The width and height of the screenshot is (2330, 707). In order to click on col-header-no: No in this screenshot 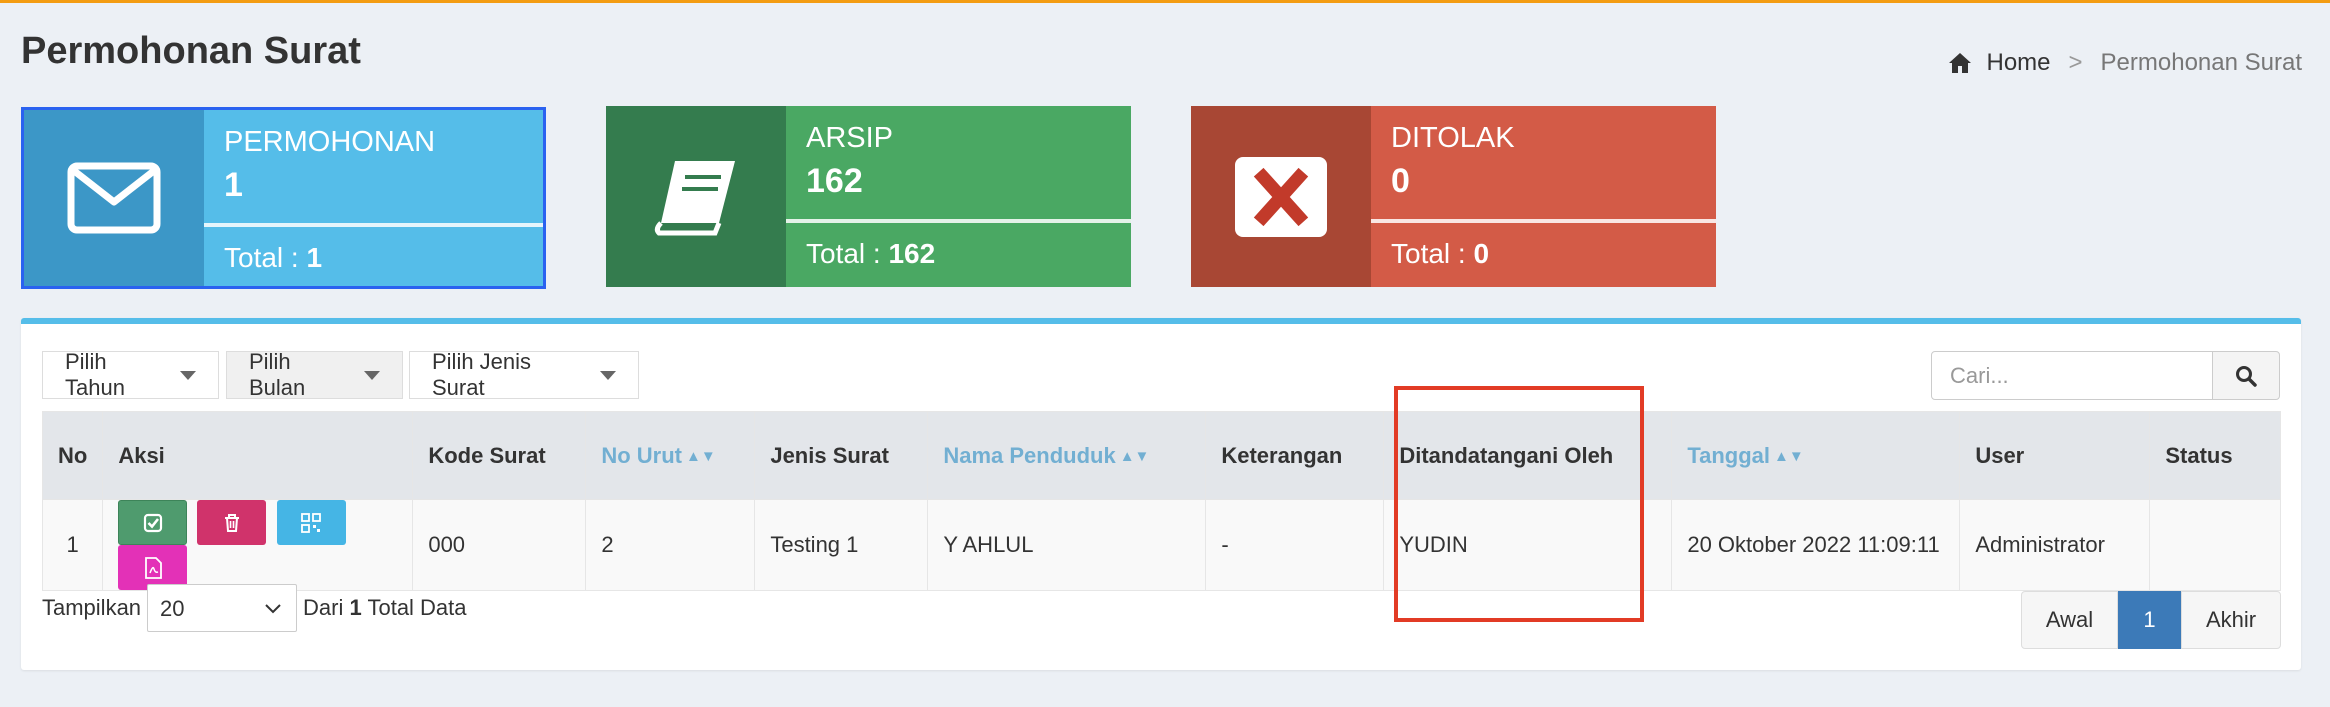, I will do `click(72, 455)`.